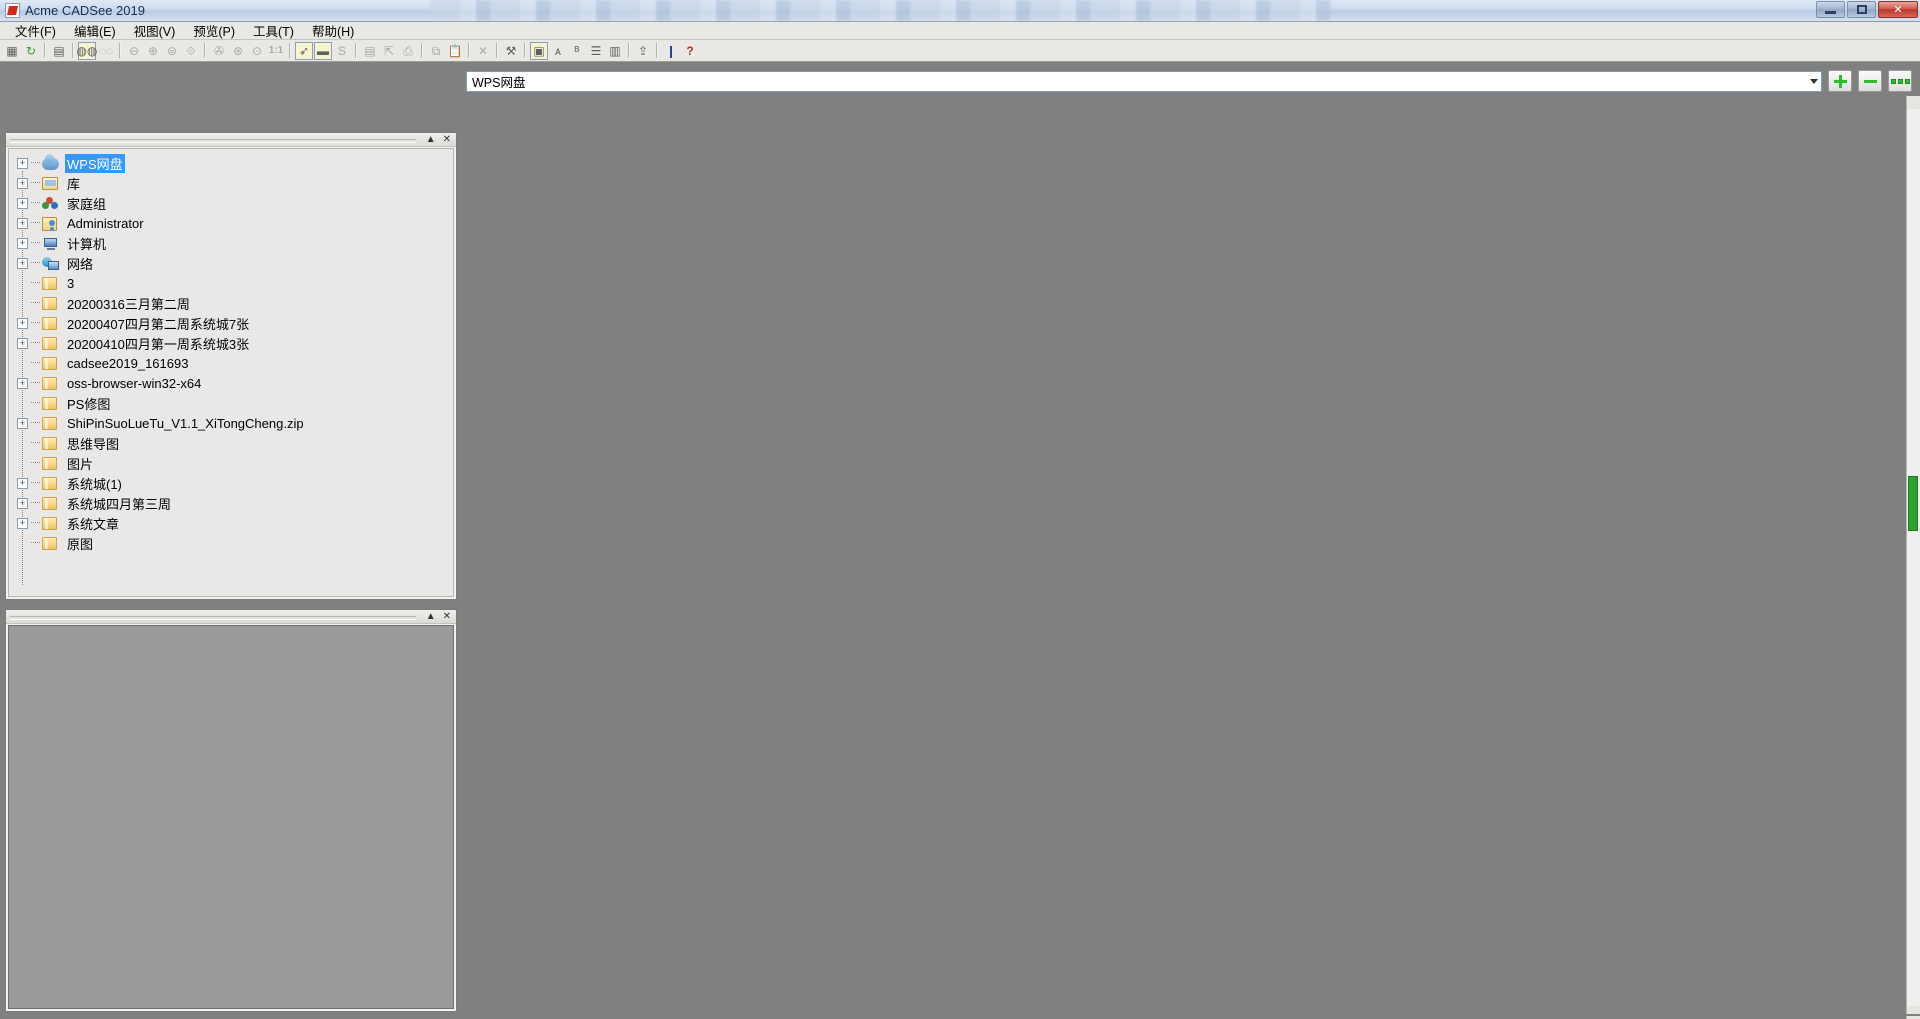  What do you see at coordinates (276, 51) in the screenshot?
I see `toolbar-zoom-actual-size-icon: 1:1` at bounding box center [276, 51].